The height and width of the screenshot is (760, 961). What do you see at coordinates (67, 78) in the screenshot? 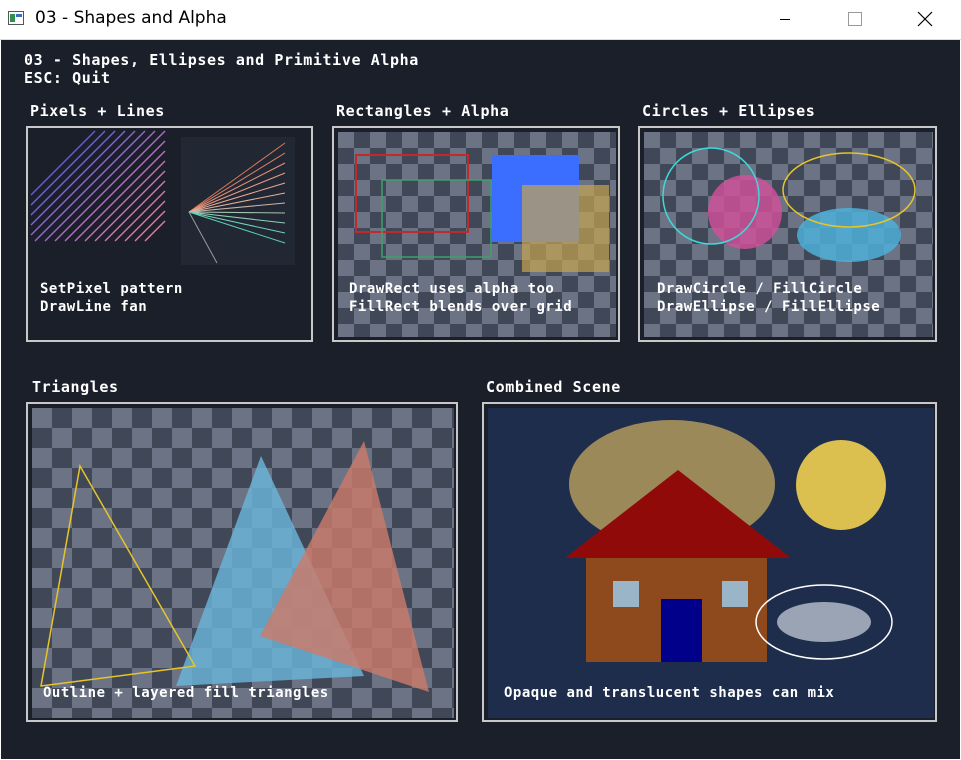
I see `header-hint: ESC: Quit` at bounding box center [67, 78].